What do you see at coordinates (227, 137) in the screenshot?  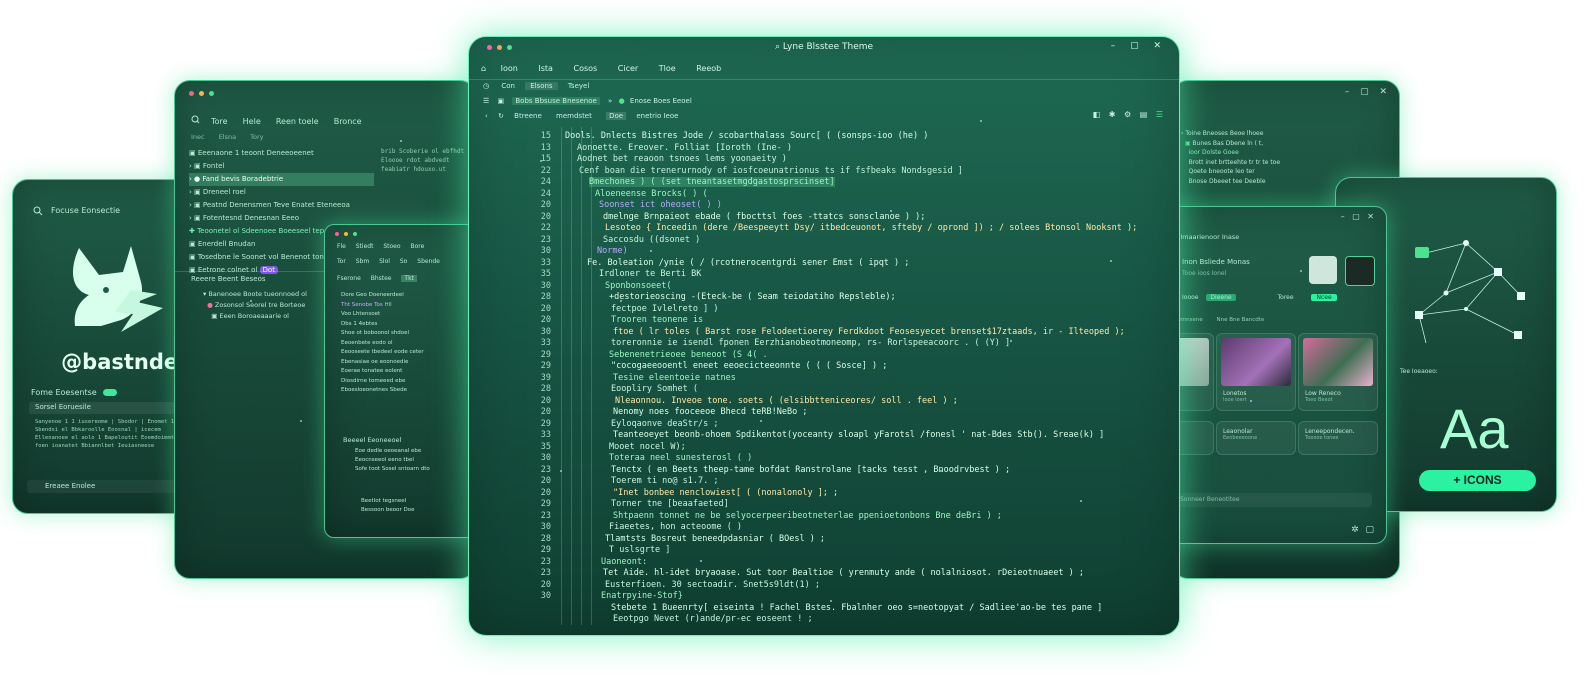 I see `tab: Elsna` at bounding box center [227, 137].